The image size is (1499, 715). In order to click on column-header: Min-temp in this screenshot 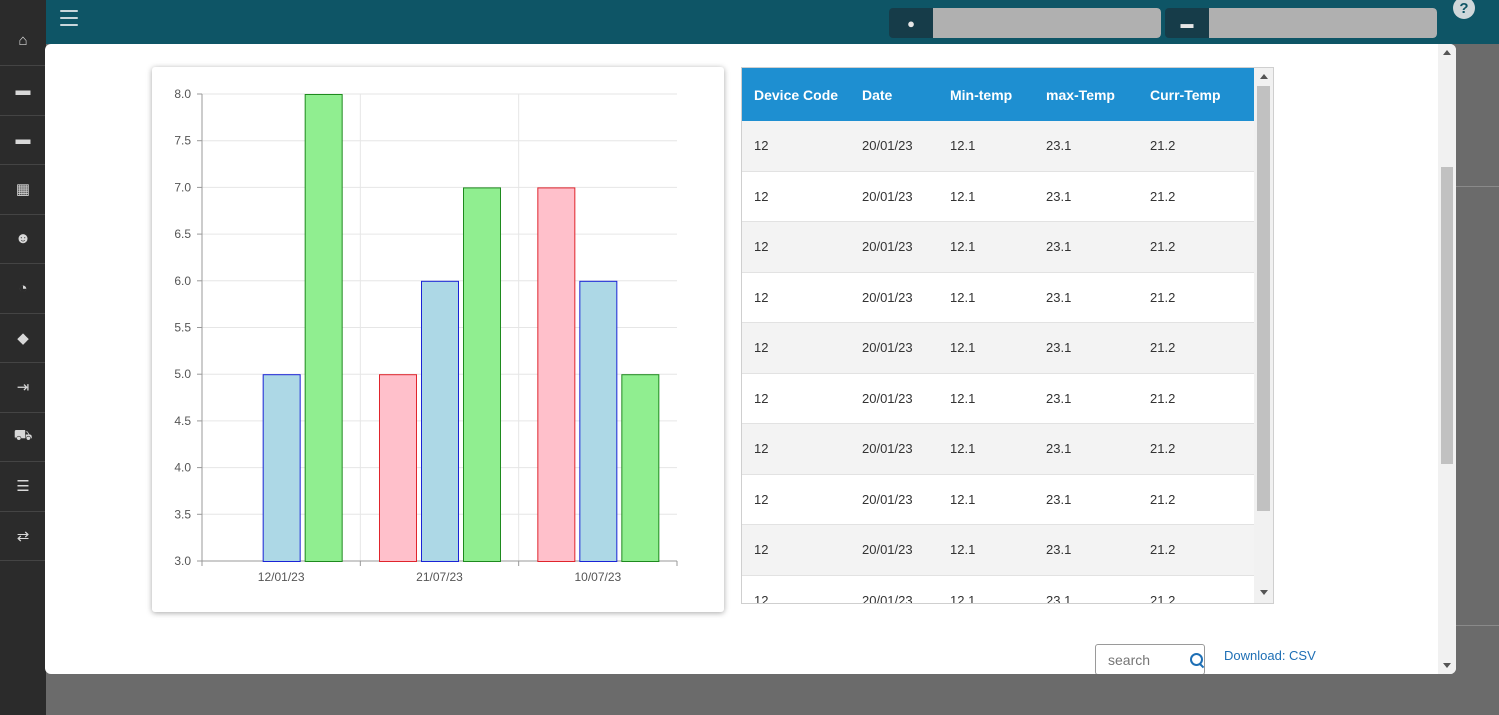, I will do `click(998, 95)`.